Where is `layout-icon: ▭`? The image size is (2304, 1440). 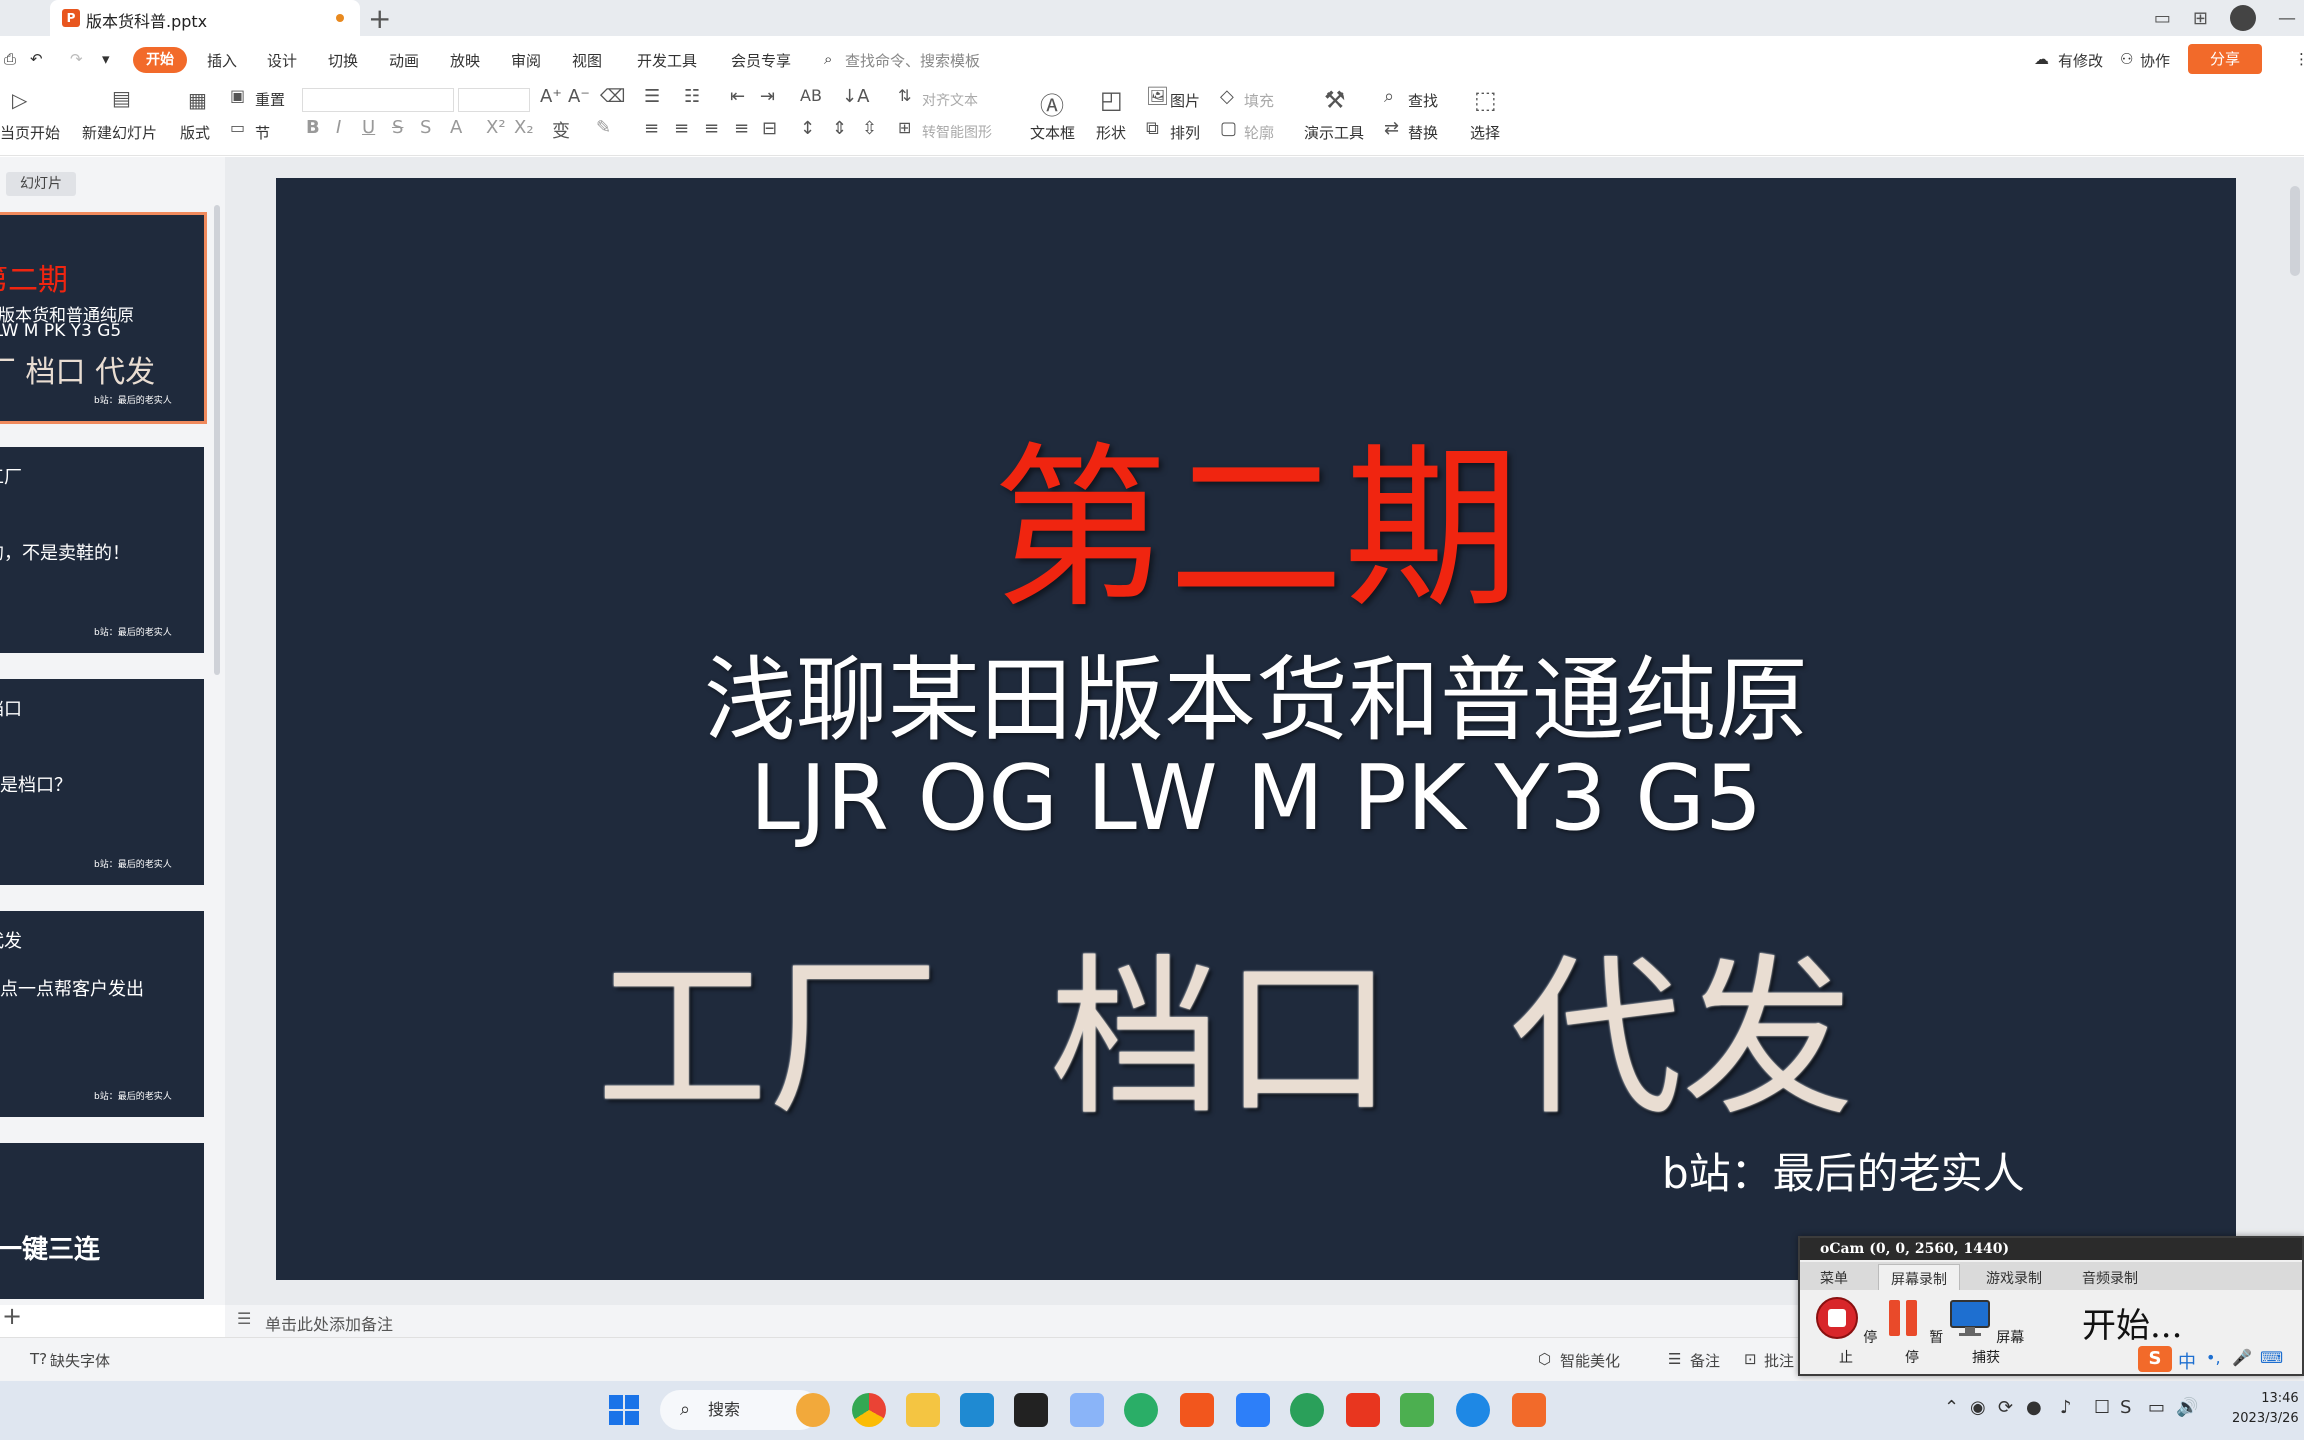
layout-icon: ▭ is located at coordinates (2162, 18).